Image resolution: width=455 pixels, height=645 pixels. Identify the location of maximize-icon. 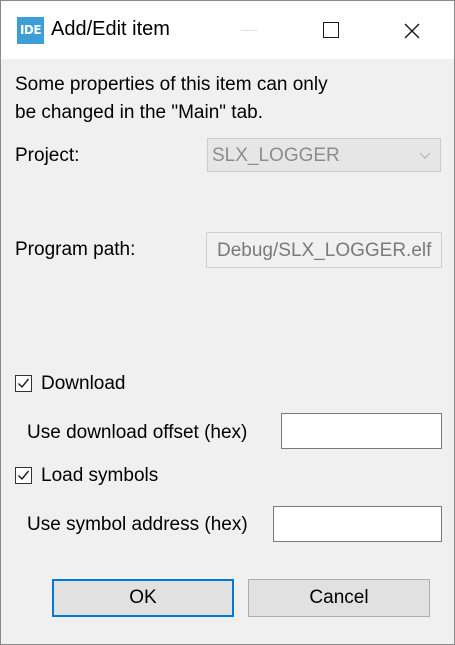
(331, 30).